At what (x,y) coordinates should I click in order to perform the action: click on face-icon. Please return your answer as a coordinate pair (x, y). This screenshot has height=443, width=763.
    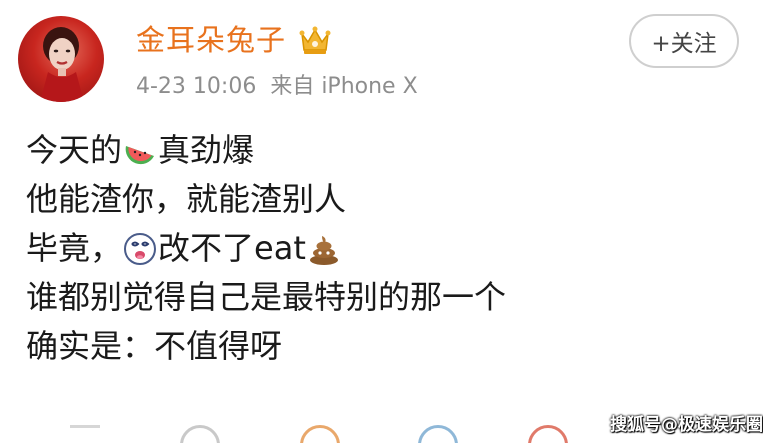
    Looking at the image, I should click on (200, 434).